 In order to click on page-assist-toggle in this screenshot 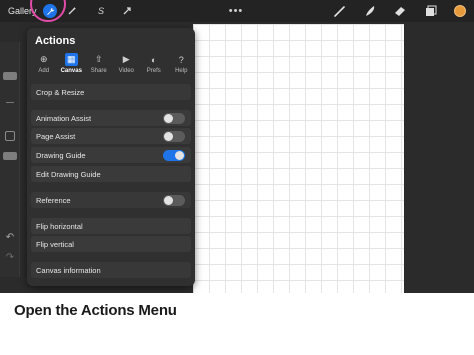, I will do `click(174, 136)`.